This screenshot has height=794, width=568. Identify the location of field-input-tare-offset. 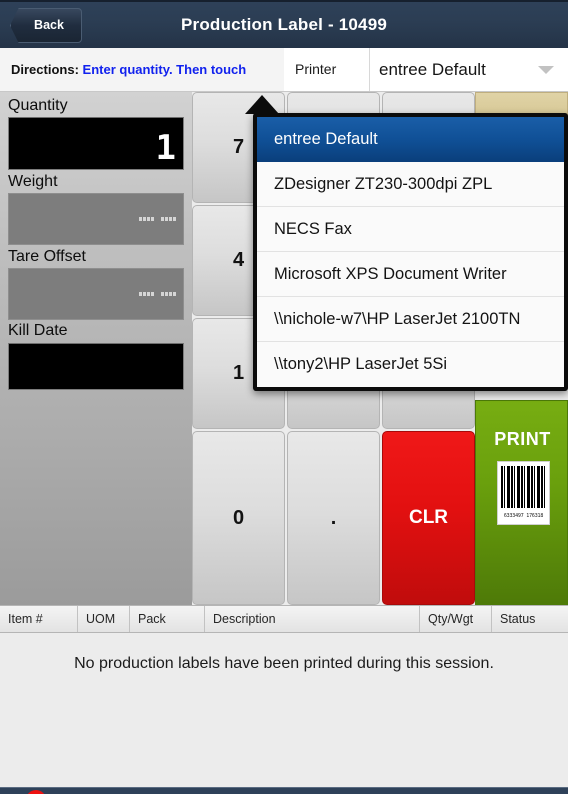
(96, 294).